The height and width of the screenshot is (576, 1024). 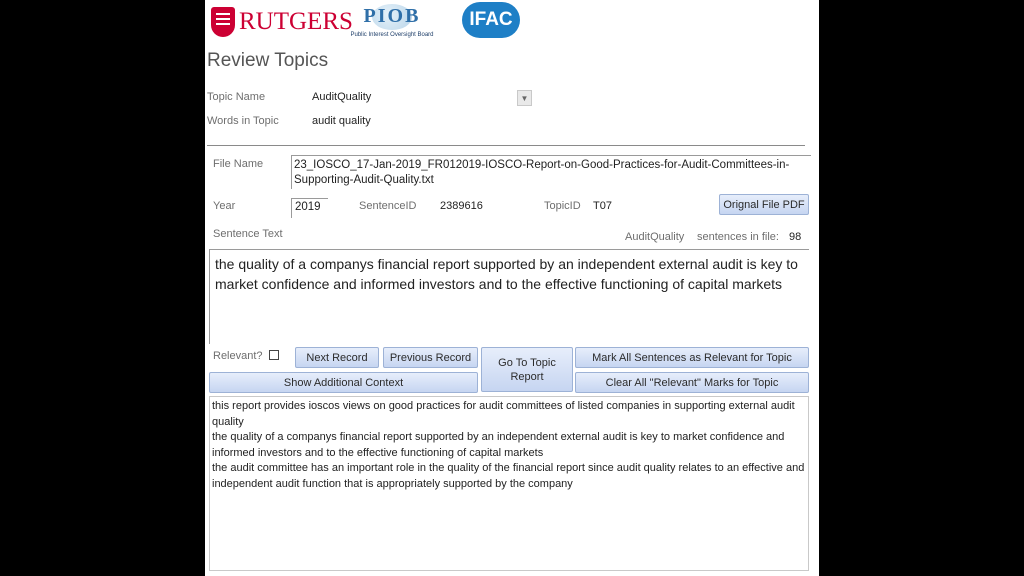 What do you see at coordinates (738, 237) in the screenshot?
I see `sentences-in-file-label: sentences in file:` at bounding box center [738, 237].